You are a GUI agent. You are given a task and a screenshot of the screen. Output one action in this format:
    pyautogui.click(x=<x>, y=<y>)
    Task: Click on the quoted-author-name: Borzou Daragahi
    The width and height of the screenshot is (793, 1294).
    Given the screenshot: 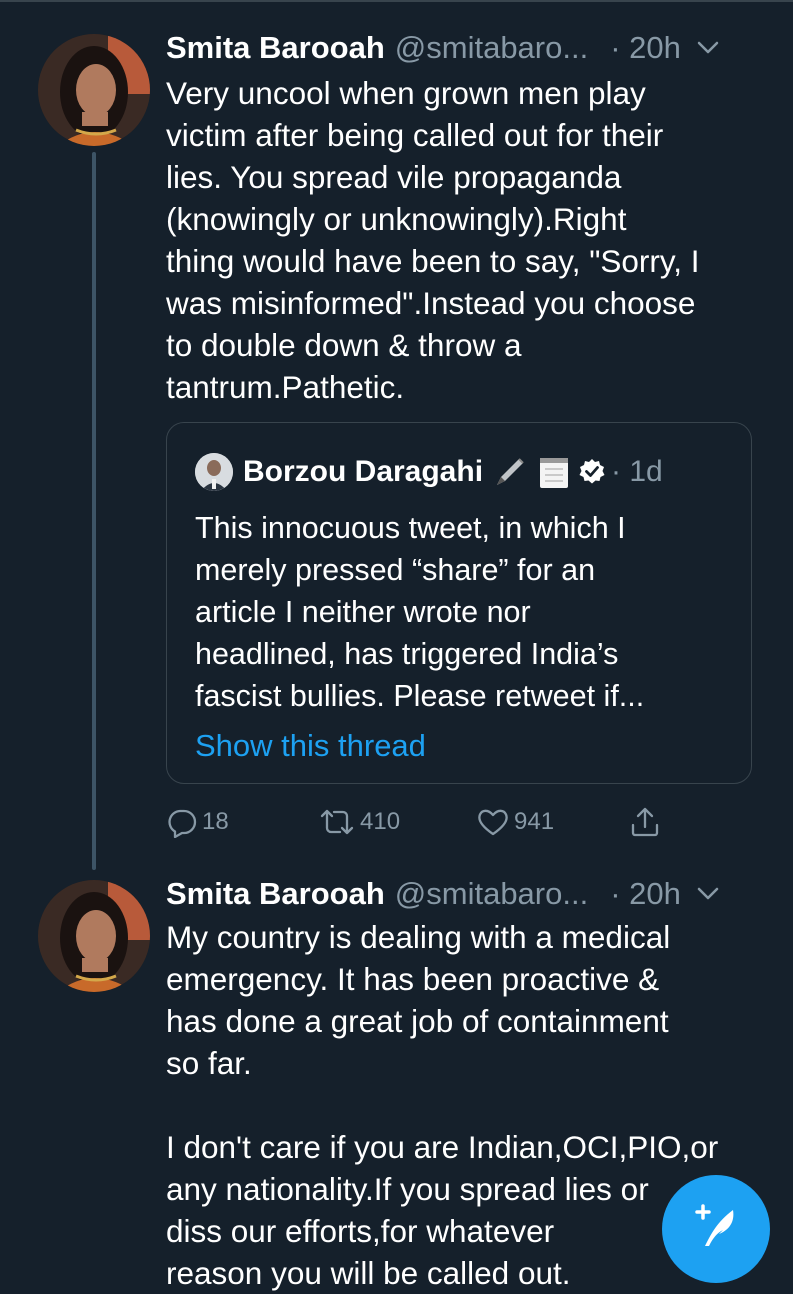 What is the action you would take?
    pyautogui.click(x=363, y=471)
    